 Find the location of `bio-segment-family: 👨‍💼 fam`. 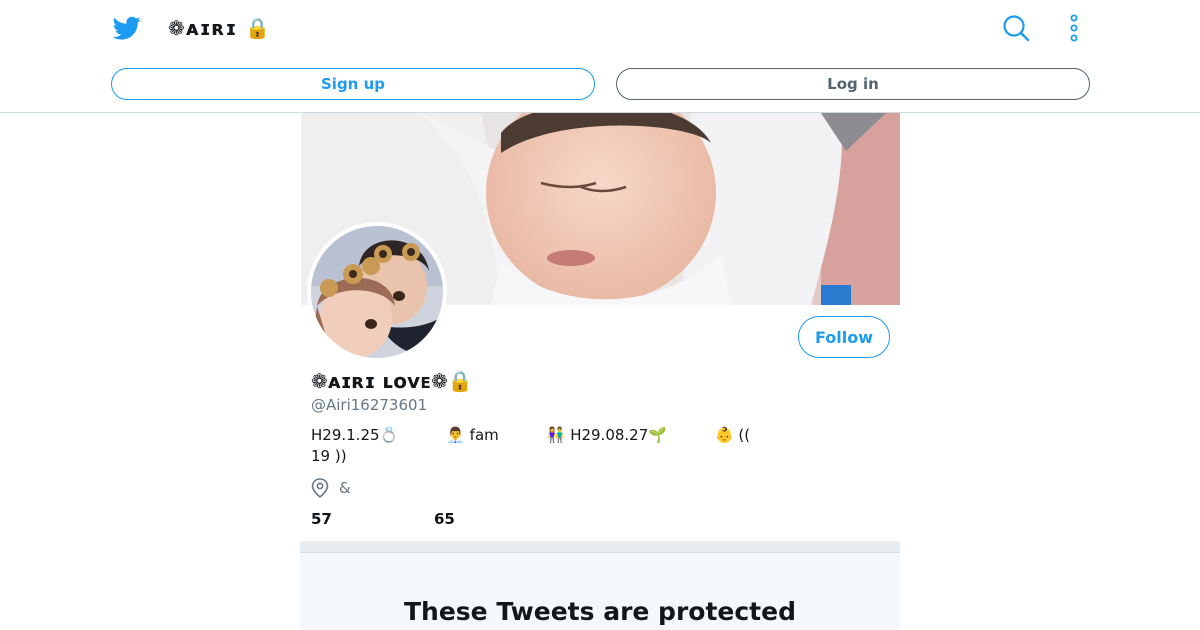

bio-segment-family: 👨‍💼 fam is located at coordinates (472, 435).